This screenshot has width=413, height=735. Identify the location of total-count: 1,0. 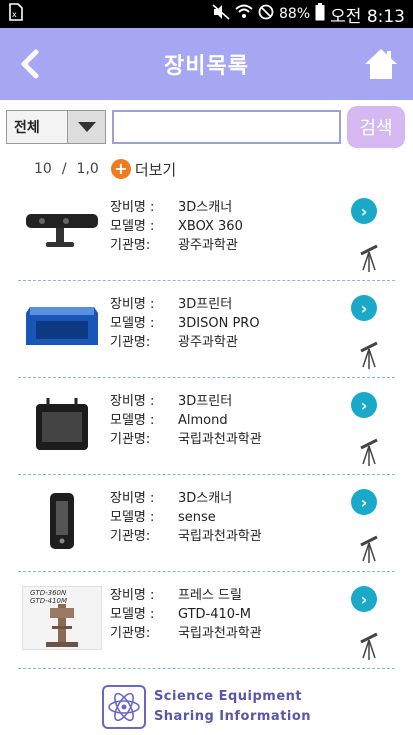
(87, 169).